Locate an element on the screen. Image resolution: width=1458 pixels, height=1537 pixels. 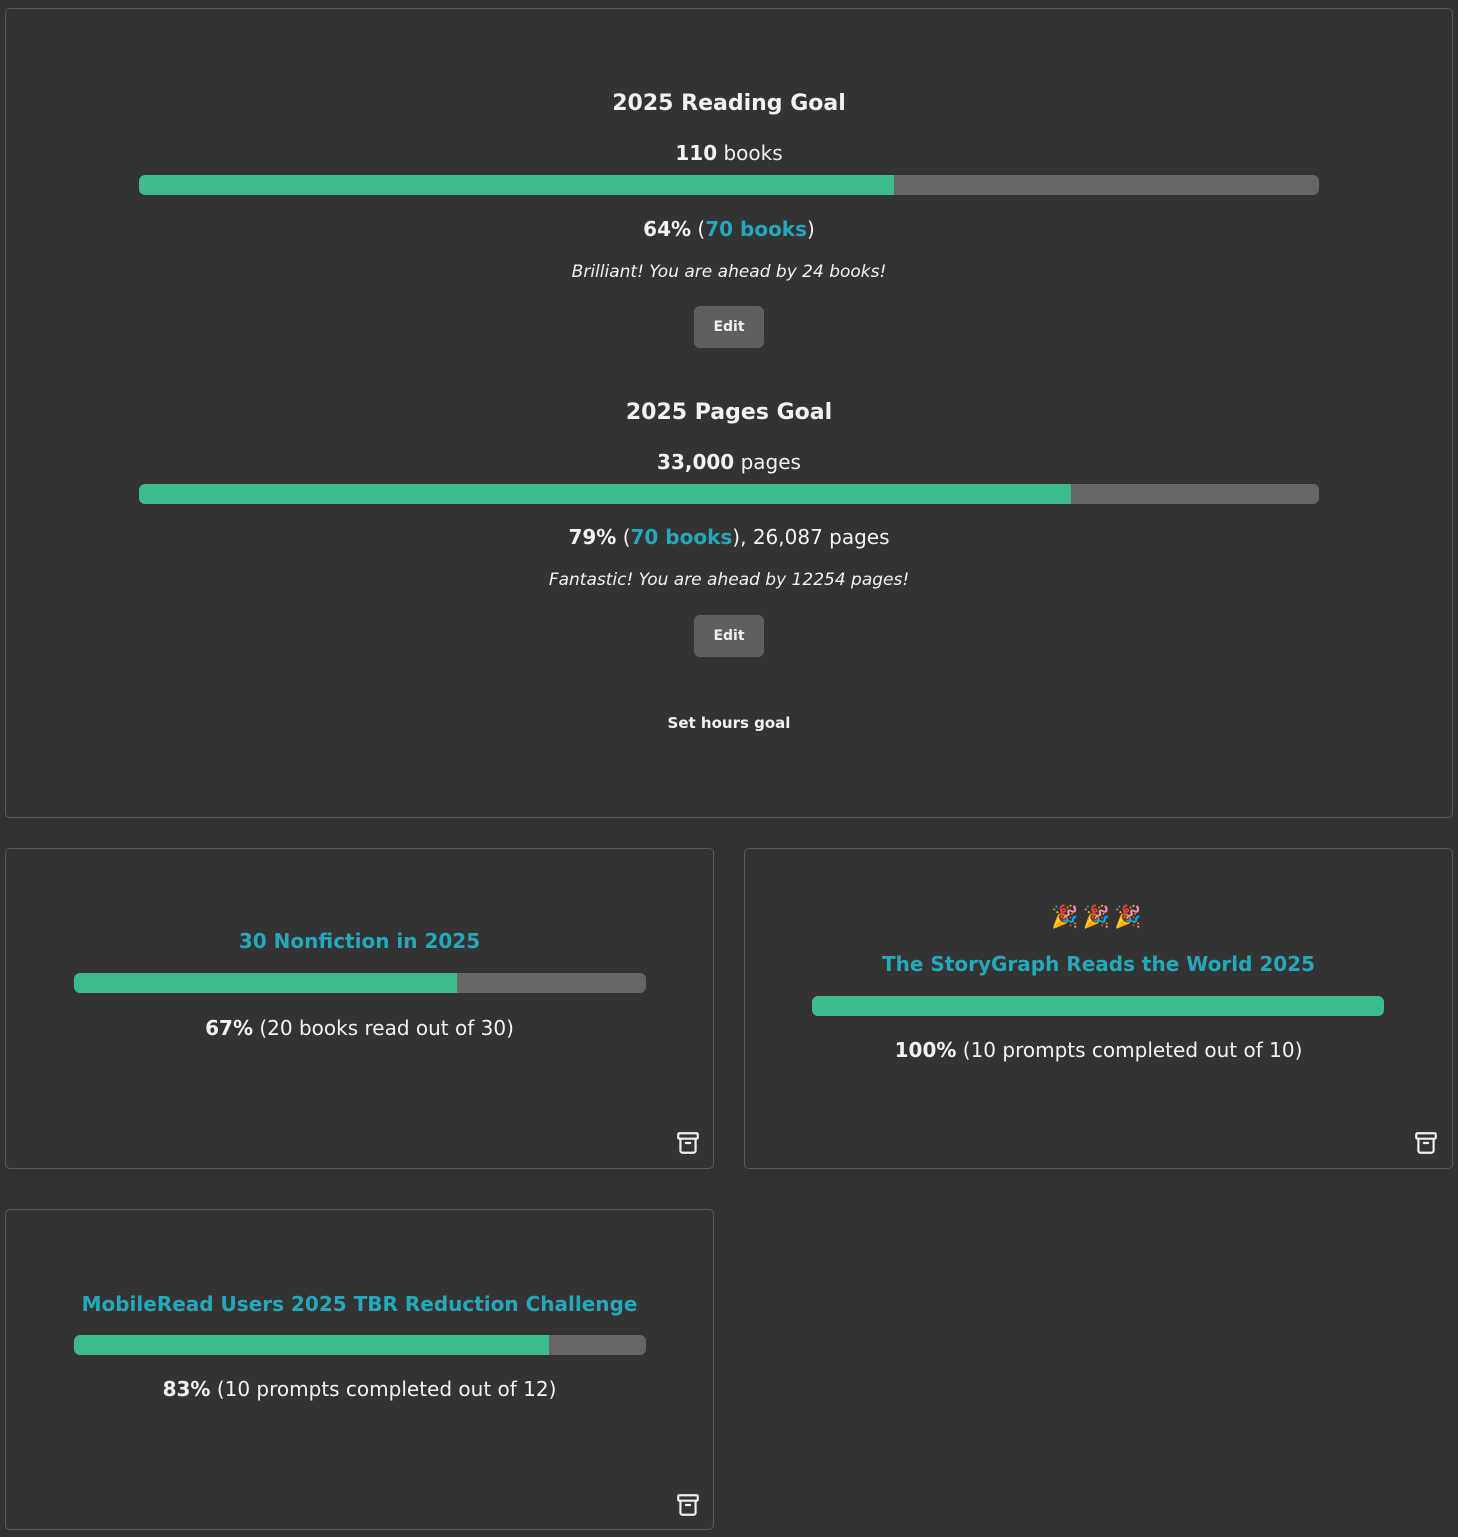
reading-goal-percent-line: 64% (70 books) is located at coordinates (729, 229).